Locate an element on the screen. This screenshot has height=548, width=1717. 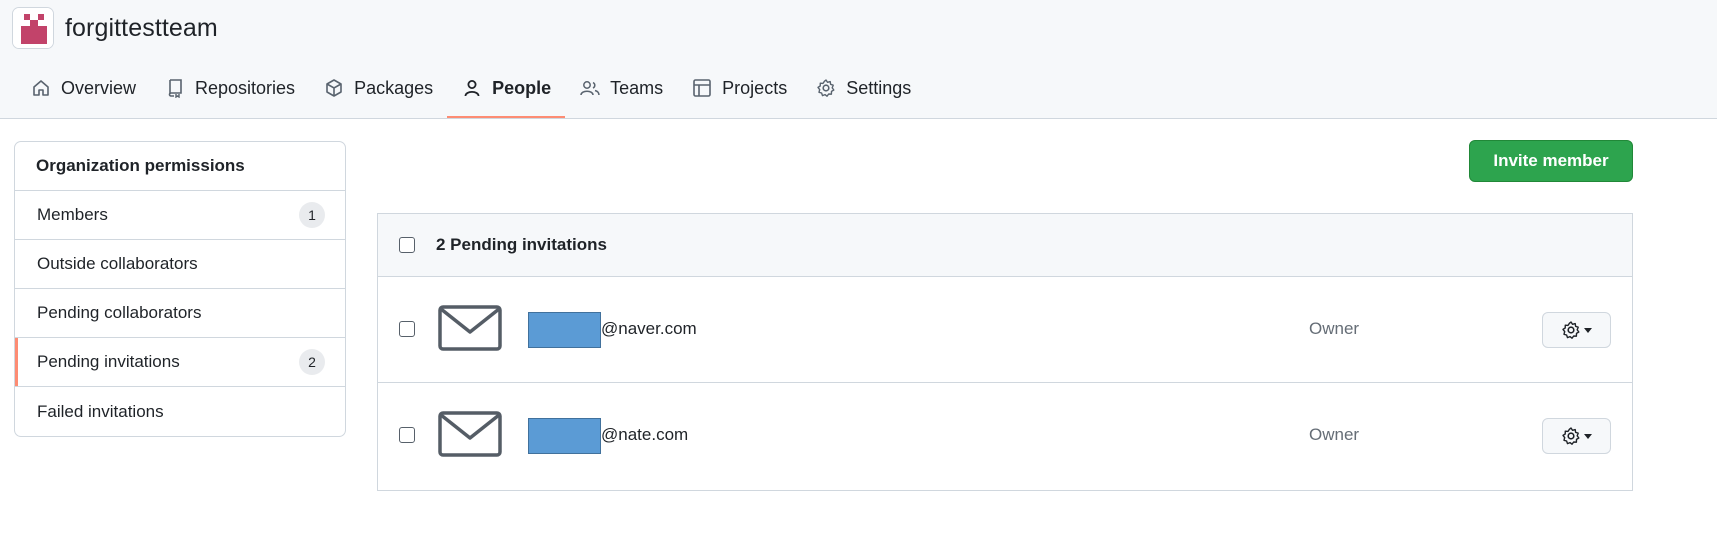
tab-label: Overview is located at coordinates (99, 87).